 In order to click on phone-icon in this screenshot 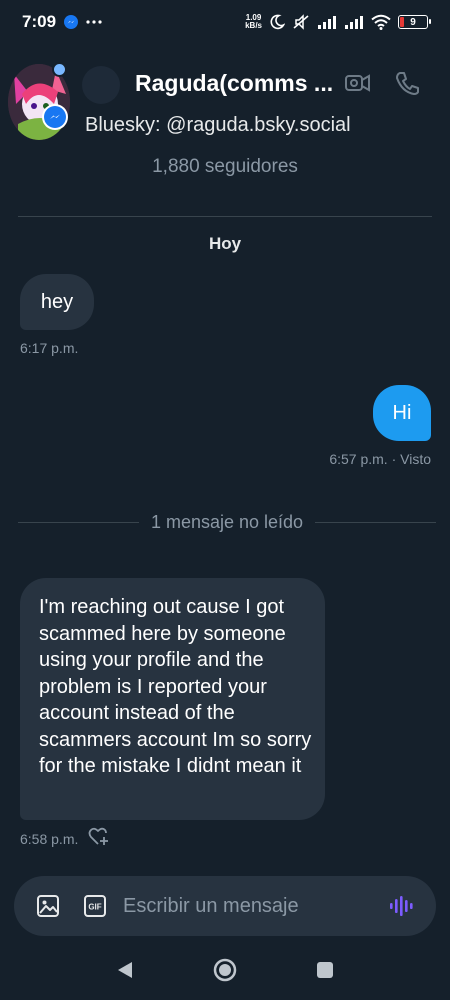, I will do `click(407, 85)`.